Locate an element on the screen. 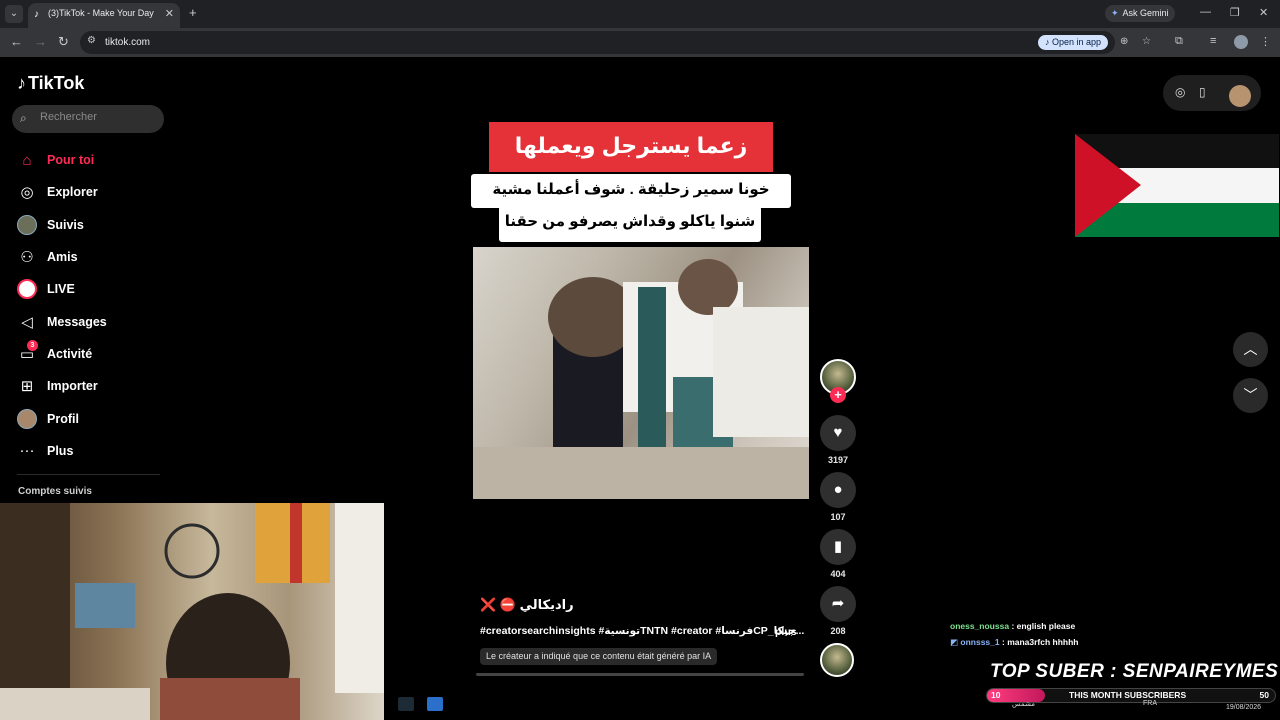 This screenshot has width=1280, height=720. minimize-button: — is located at coordinates (1205, 12).